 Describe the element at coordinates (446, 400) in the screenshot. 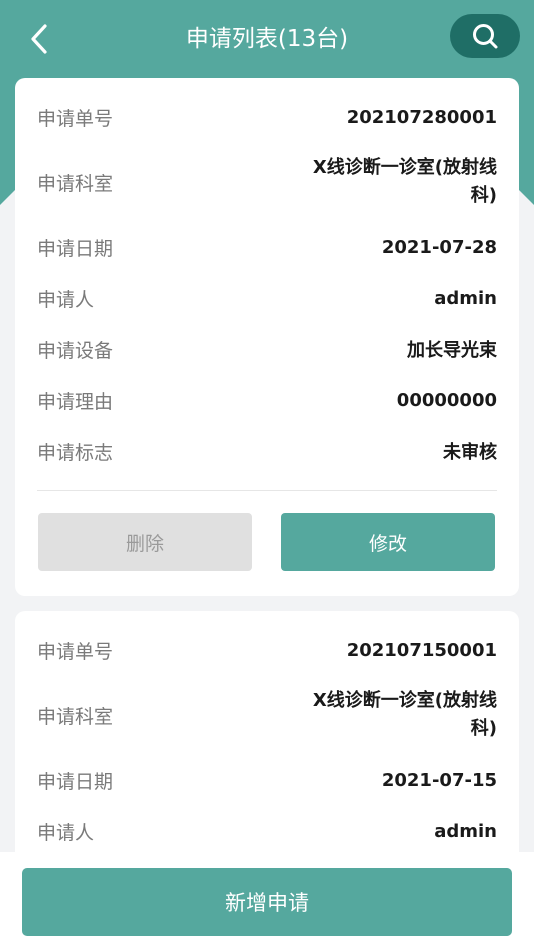

I see `field-value-reason: 00000000` at that location.